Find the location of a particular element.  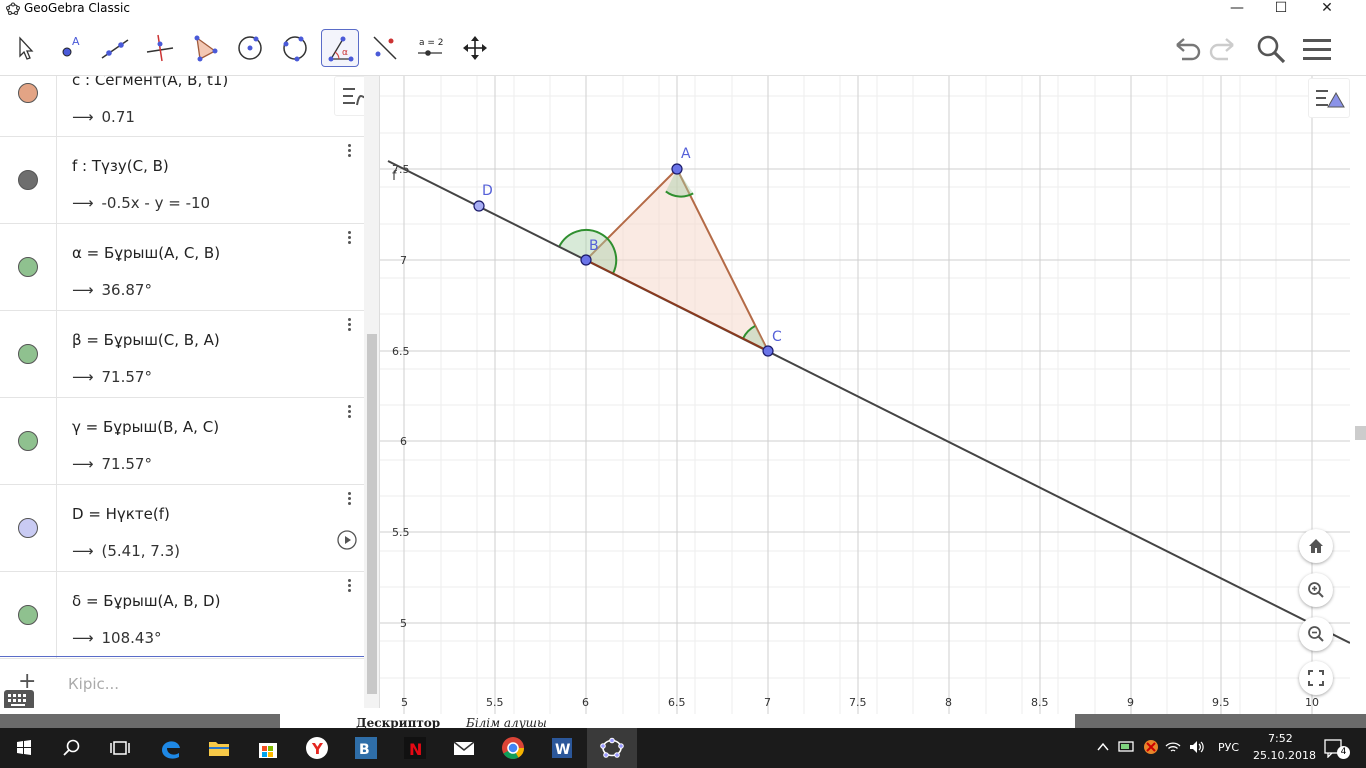

task-view-icon is located at coordinates (120, 748).